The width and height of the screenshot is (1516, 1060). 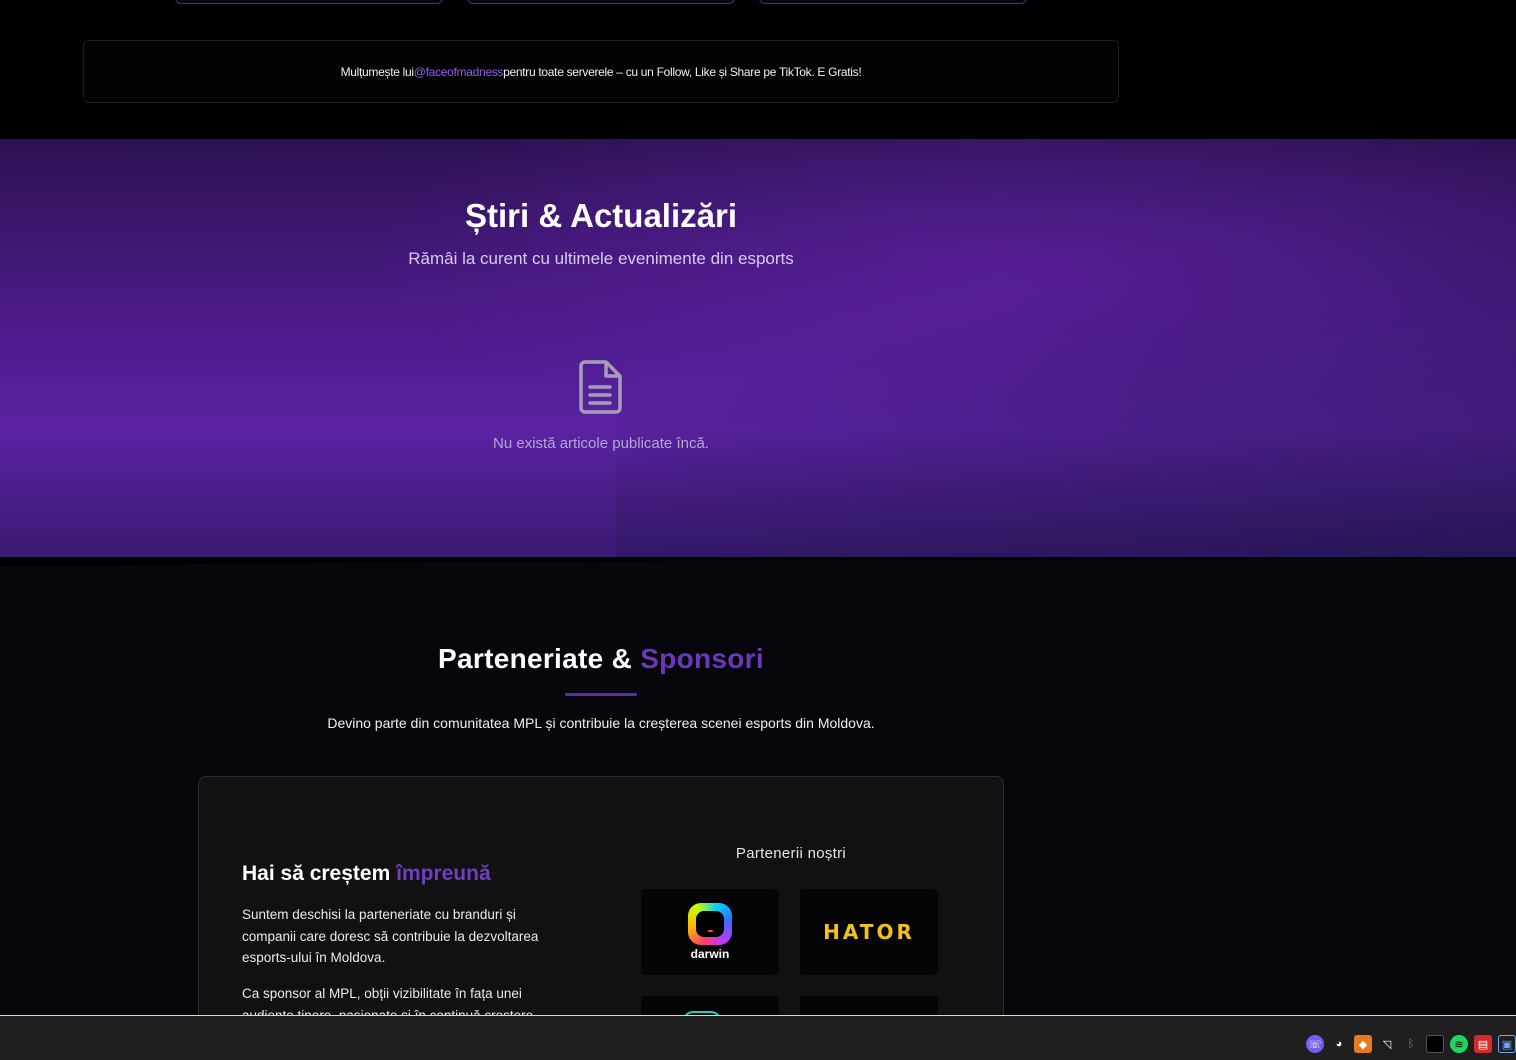 What do you see at coordinates (539, 658) in the screenshot?
I see `partners-title-main: Parteneriate &` at bounding box center [539, 658].